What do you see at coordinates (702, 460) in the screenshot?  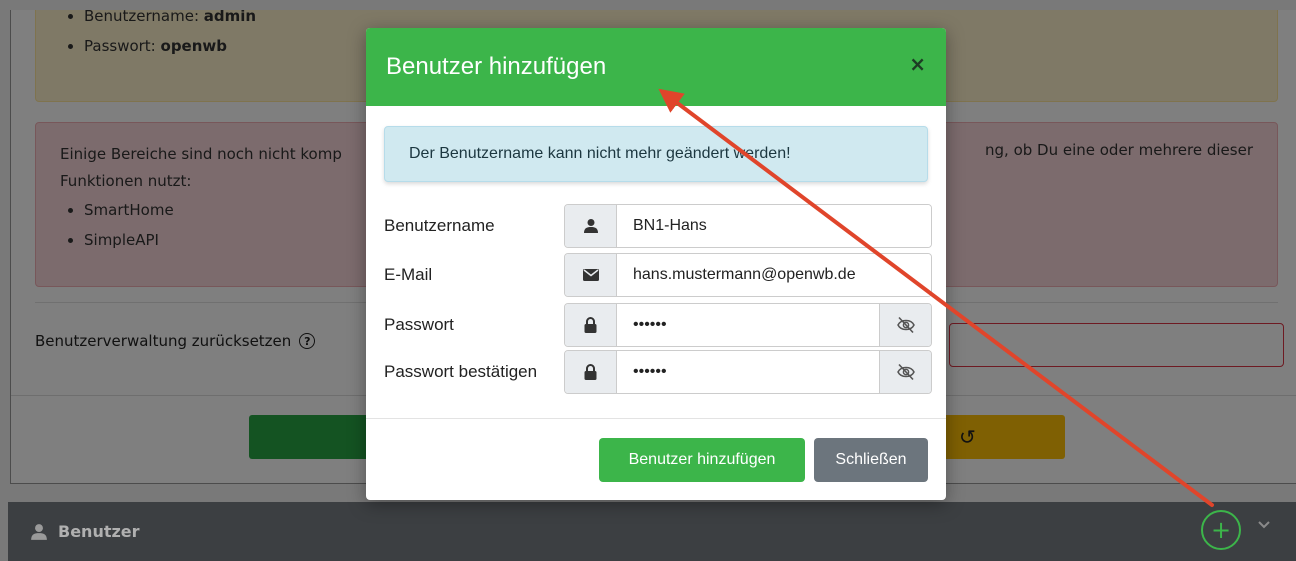 I see `add-user-button: Benutzer hinzufügen` at bounding box center [702, 460].